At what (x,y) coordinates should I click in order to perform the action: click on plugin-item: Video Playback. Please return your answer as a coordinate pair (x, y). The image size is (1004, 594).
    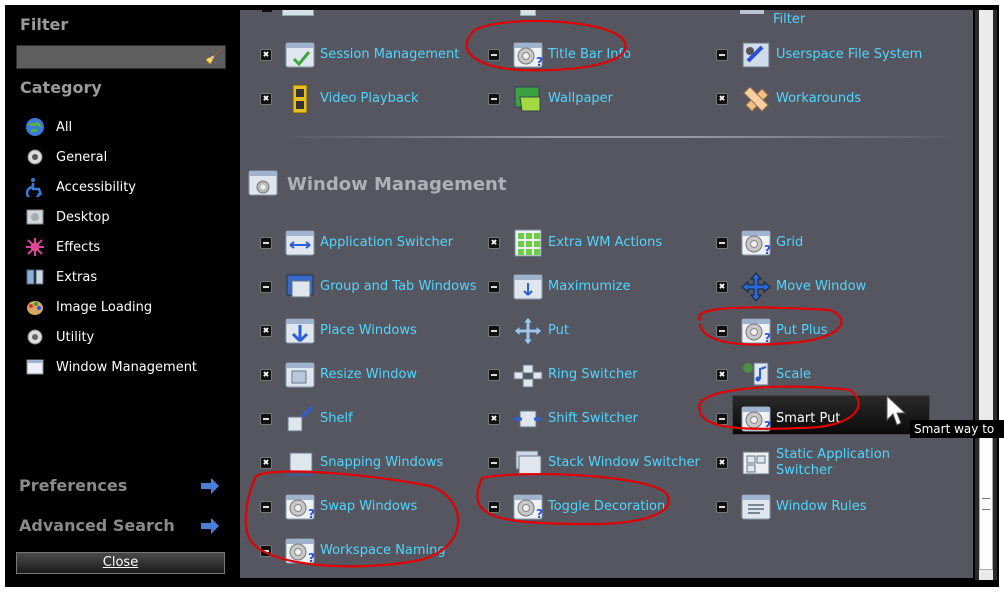
    Looking at the image, I should click on (370, 99).